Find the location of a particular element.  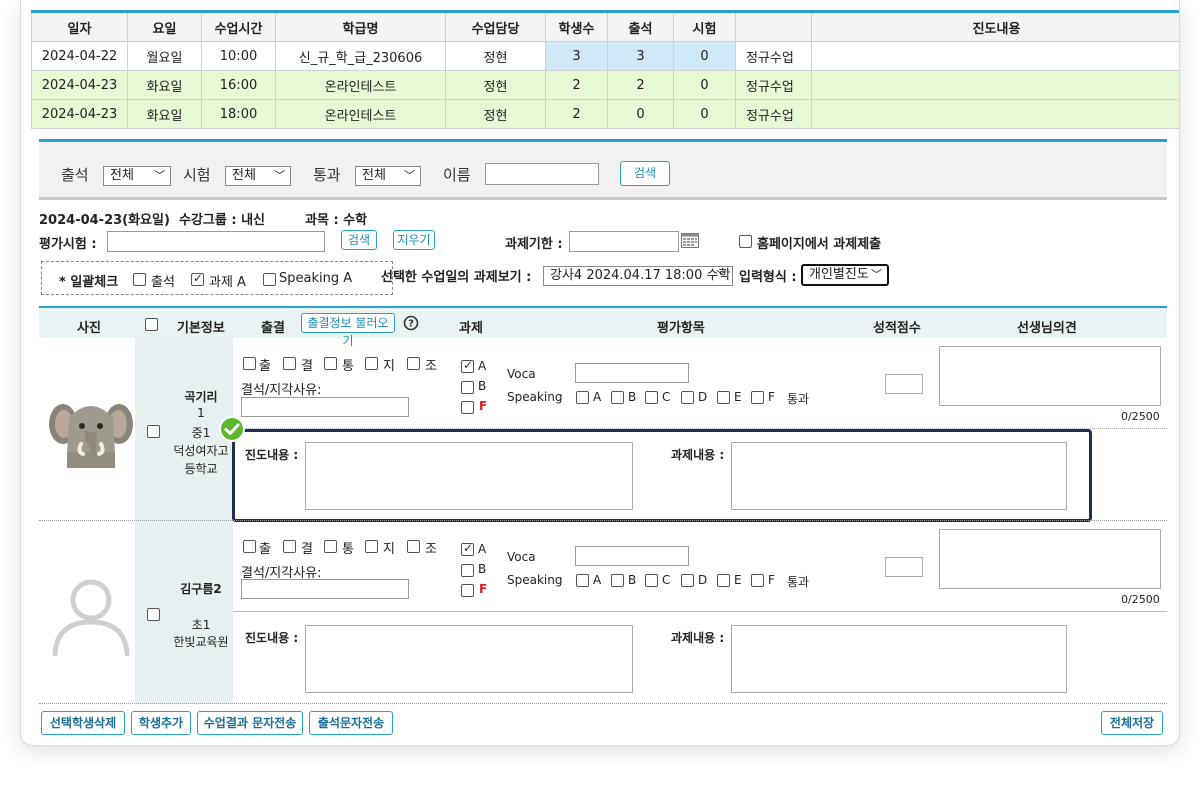

default-person-avatar is located at coordinates (91, 616).